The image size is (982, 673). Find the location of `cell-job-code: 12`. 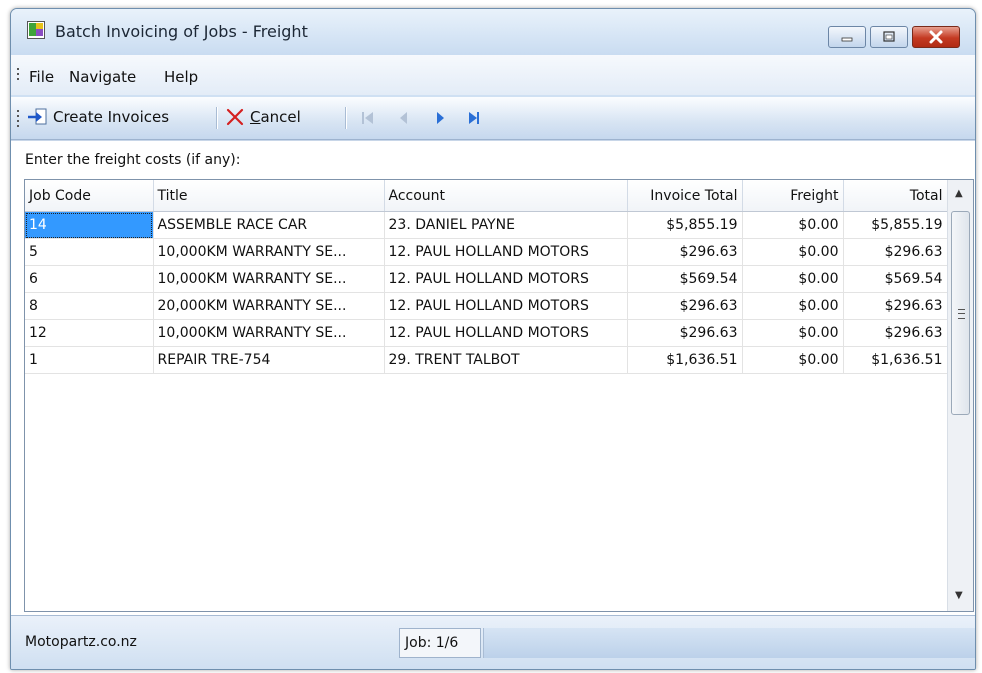

cell-job-code: 12 is located at coordinates (89, 333).